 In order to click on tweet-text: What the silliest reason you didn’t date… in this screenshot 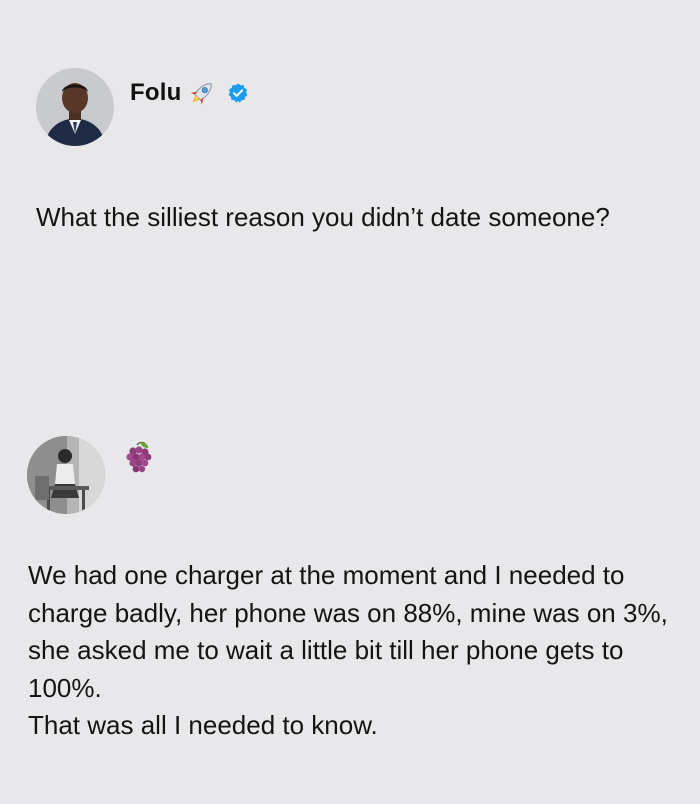, I will do `click(323, 217)`.